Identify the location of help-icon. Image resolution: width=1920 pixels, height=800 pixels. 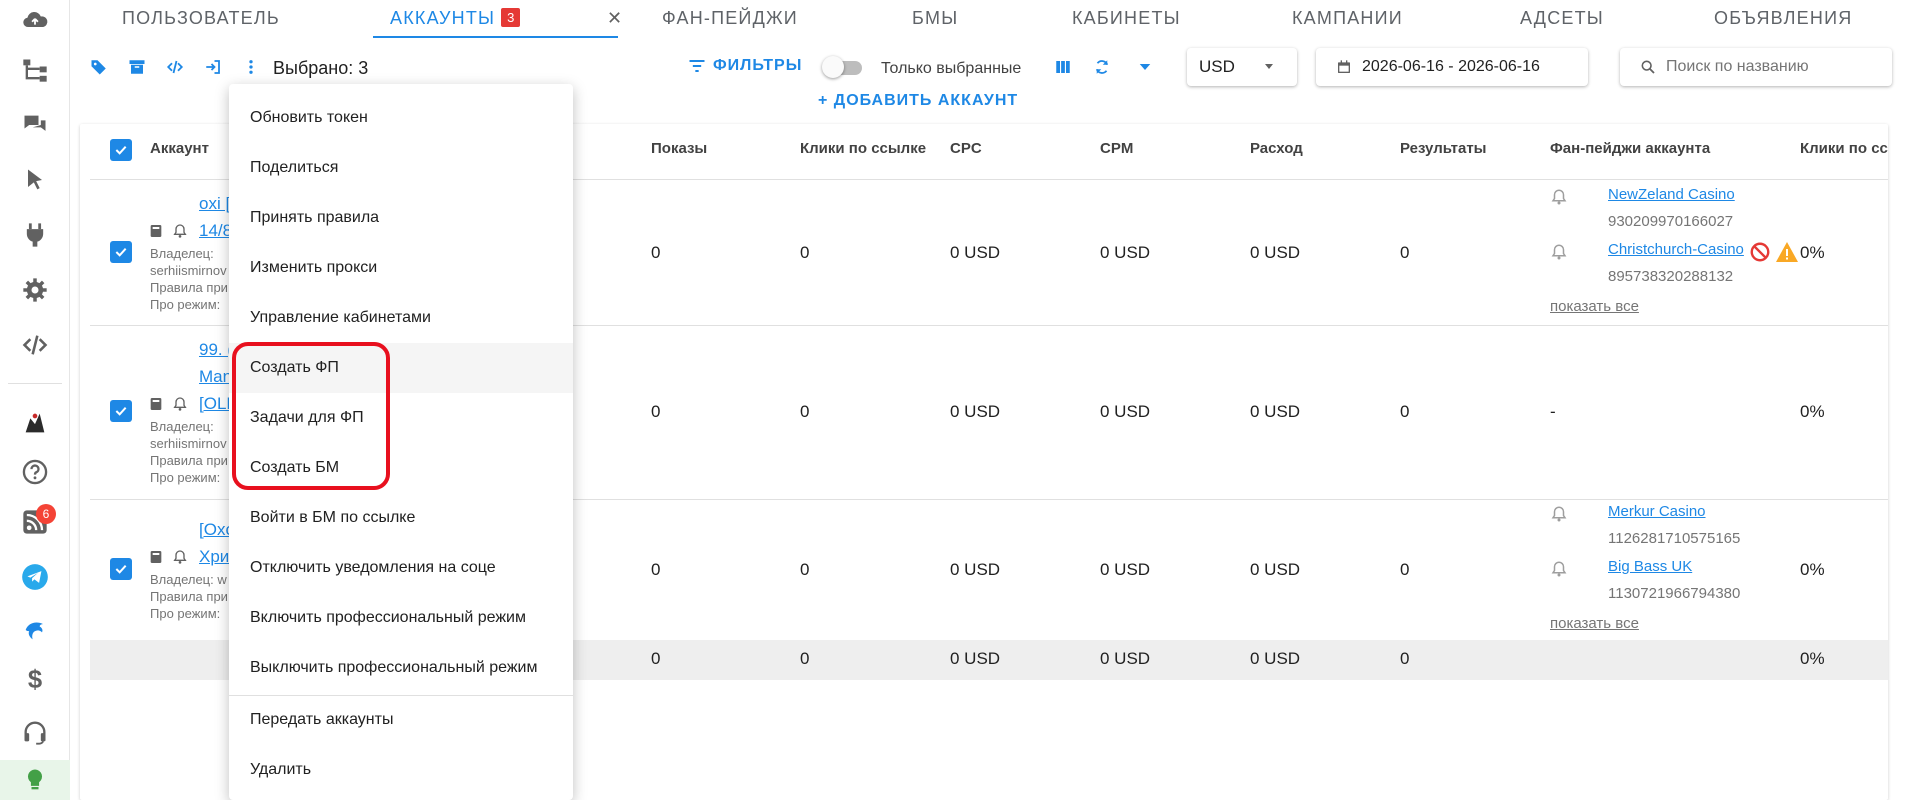
(35, 472).